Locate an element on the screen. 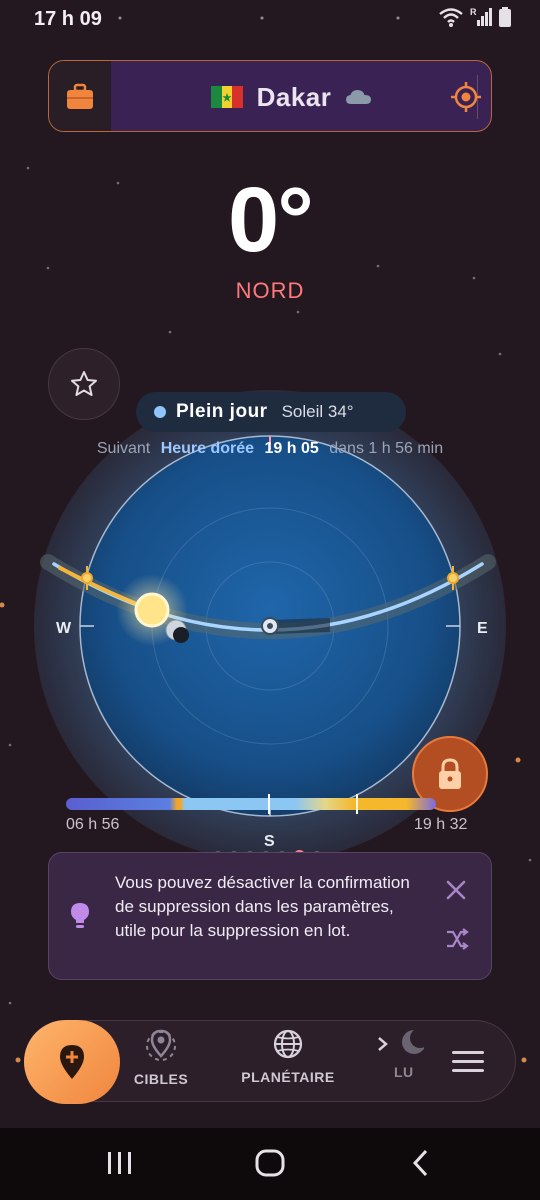 The image size is (540, 1200). sun-altitude: Soleil 34° is located at coordinates (317, 411).